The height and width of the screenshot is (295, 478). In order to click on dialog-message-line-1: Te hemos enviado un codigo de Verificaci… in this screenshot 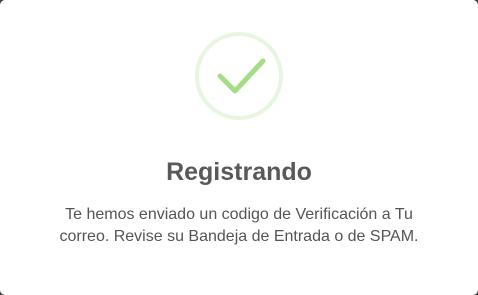, I will do `click(239, 214)`.